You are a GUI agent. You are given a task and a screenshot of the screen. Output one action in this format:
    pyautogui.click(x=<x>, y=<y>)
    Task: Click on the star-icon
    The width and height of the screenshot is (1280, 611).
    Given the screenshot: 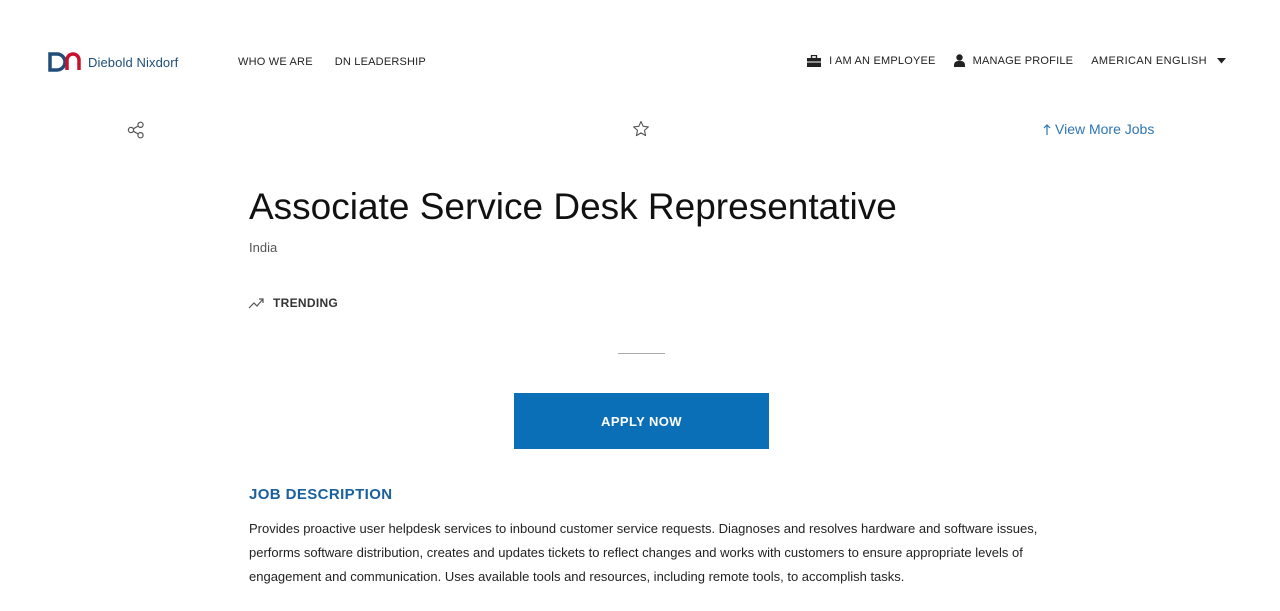 What is the action you would take?
    pyautogui.click(x=641, y=129)
    